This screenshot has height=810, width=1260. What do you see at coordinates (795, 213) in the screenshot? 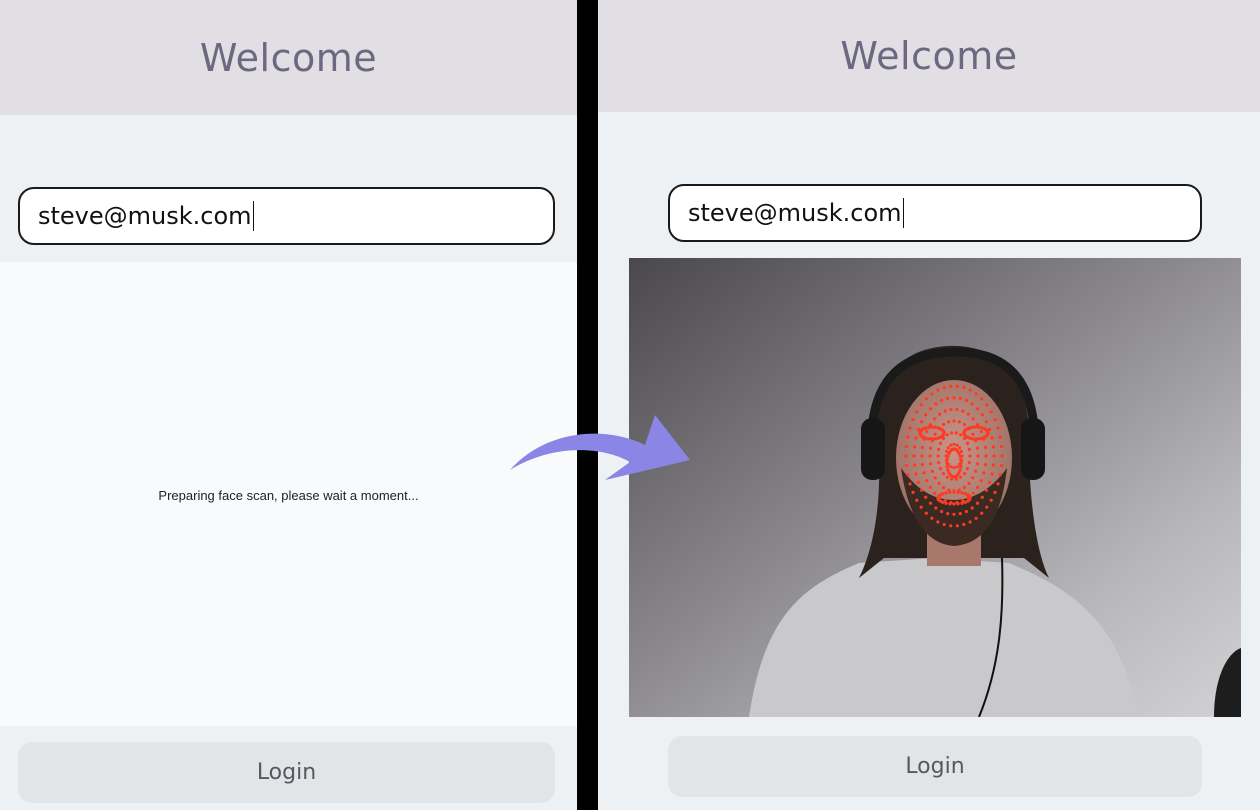
I see `email-value: steve@musk.com` at bounding box center [795, 213].